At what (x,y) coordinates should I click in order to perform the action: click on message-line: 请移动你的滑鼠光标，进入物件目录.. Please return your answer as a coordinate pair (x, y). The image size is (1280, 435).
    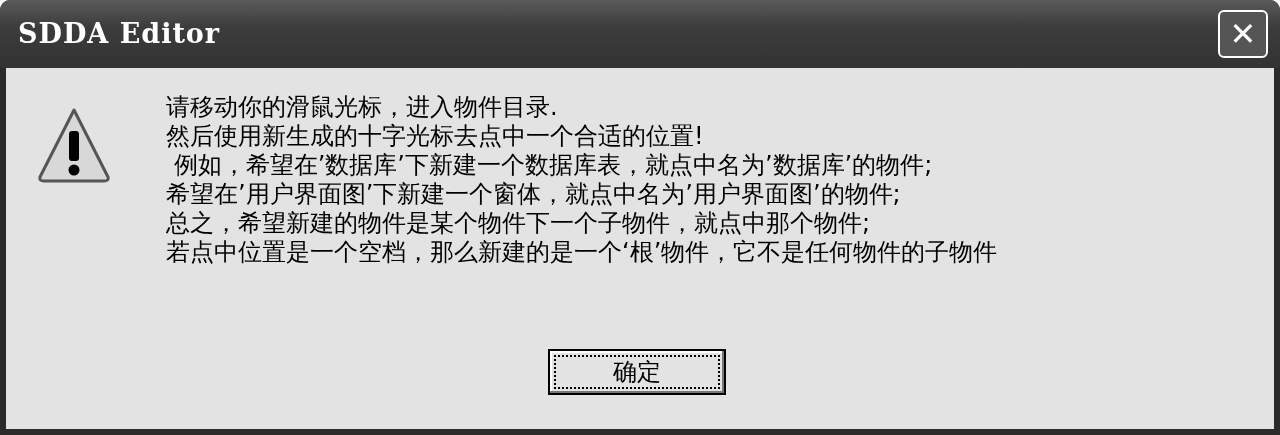
    Looking at the image, I should click on (362, 107).